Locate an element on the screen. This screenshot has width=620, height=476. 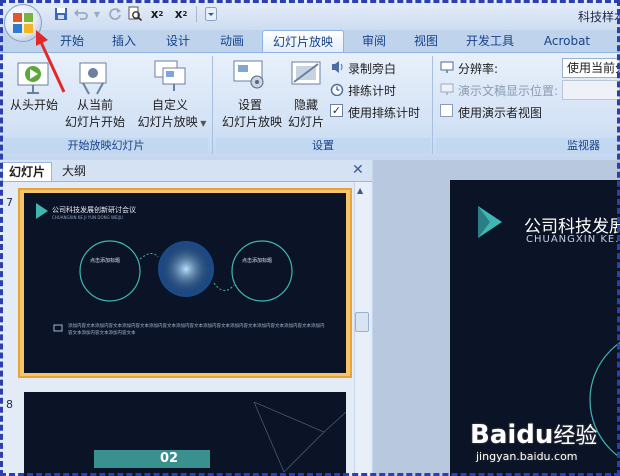
monitor-icon is located at coordinates (447, 89).